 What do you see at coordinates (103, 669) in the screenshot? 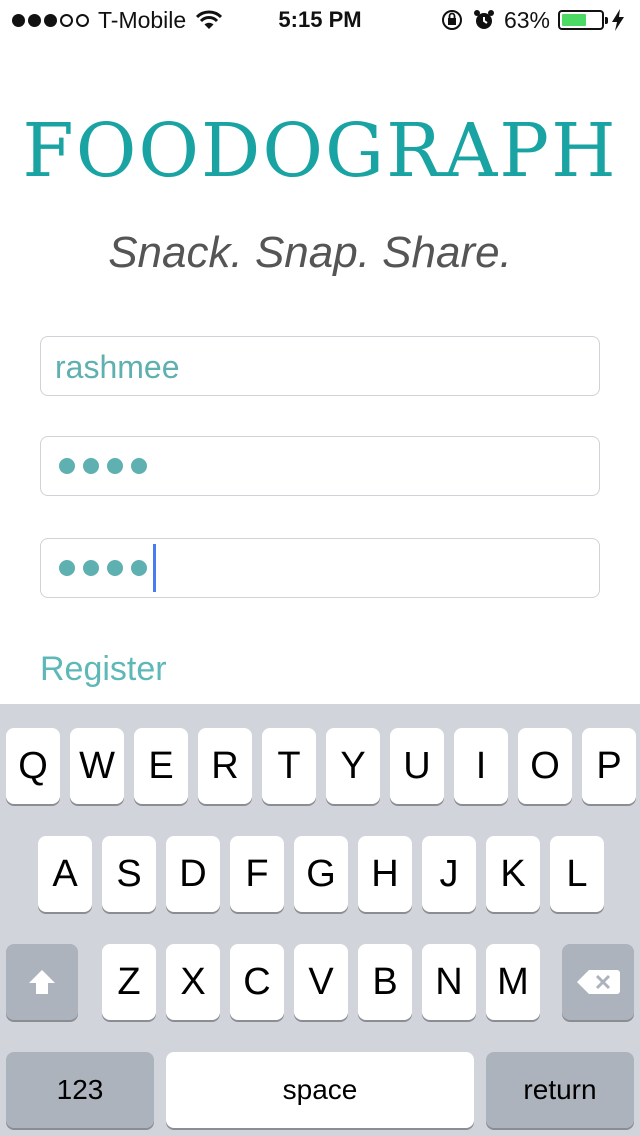
I see `register-link: Register` at bounding box center [103, 669].